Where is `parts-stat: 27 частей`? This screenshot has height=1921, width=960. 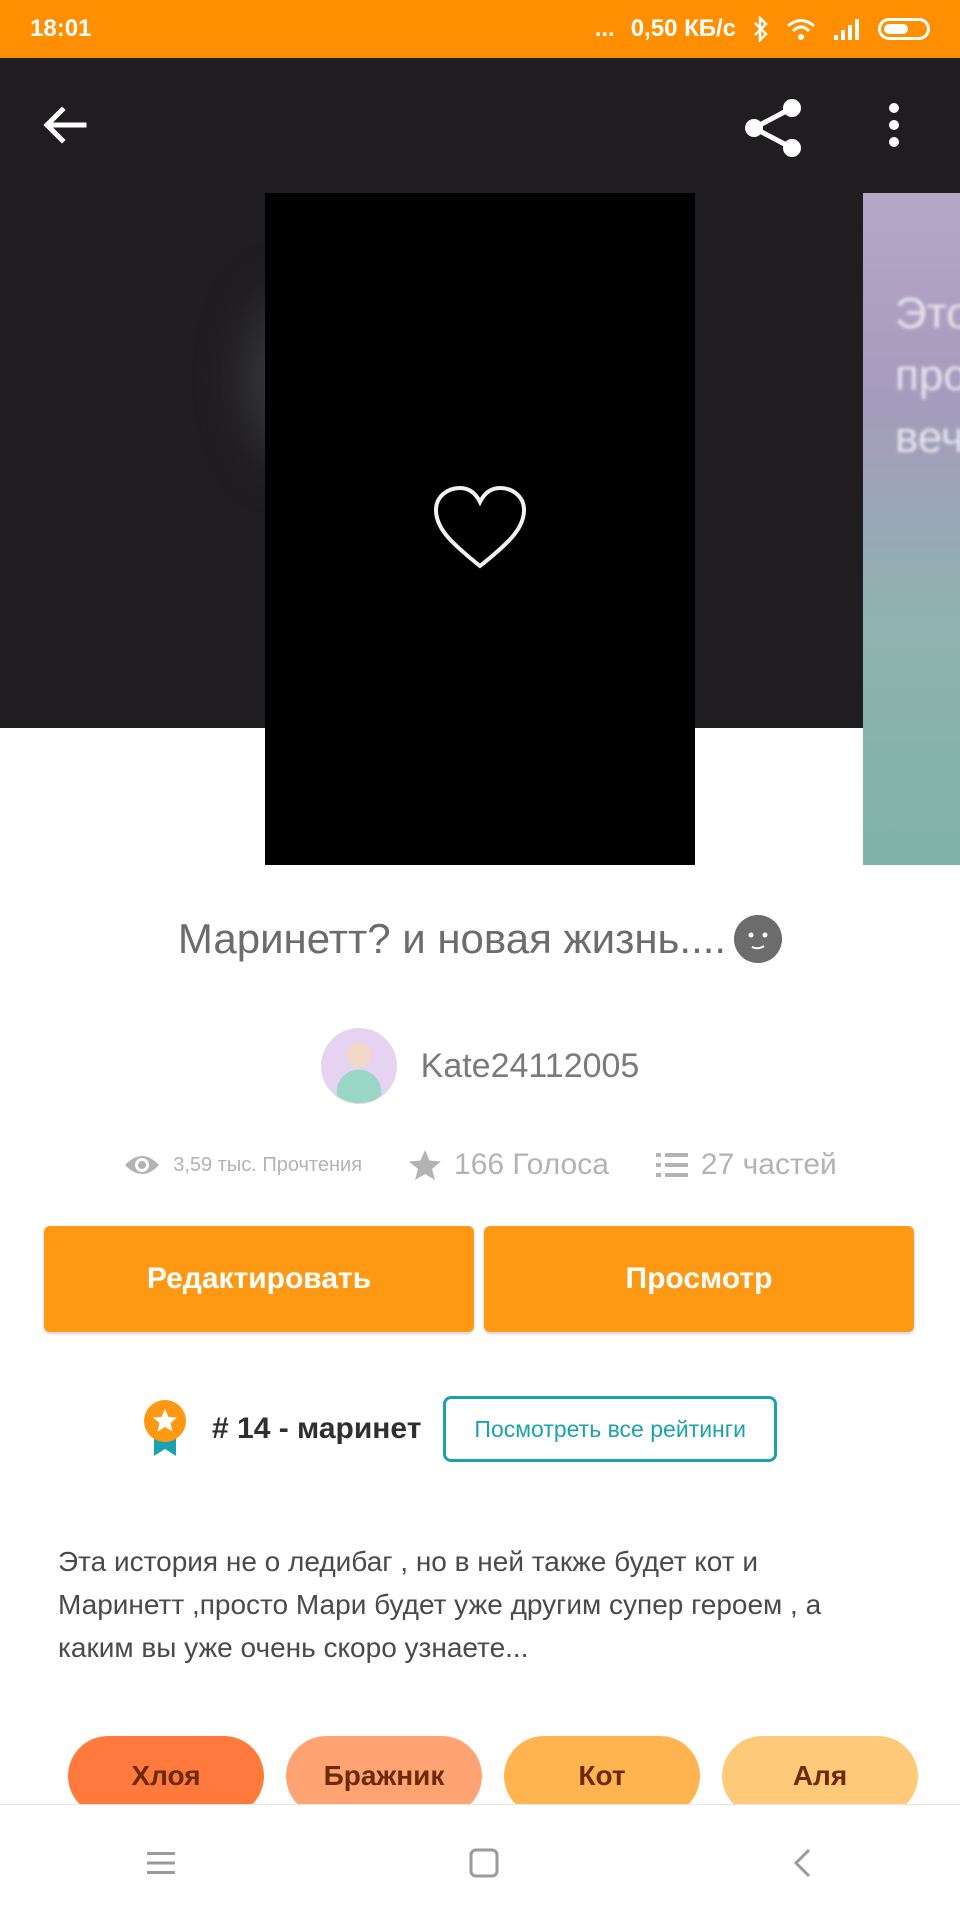 parts-stat: 27 частей is located at coordinates (746, 1165).